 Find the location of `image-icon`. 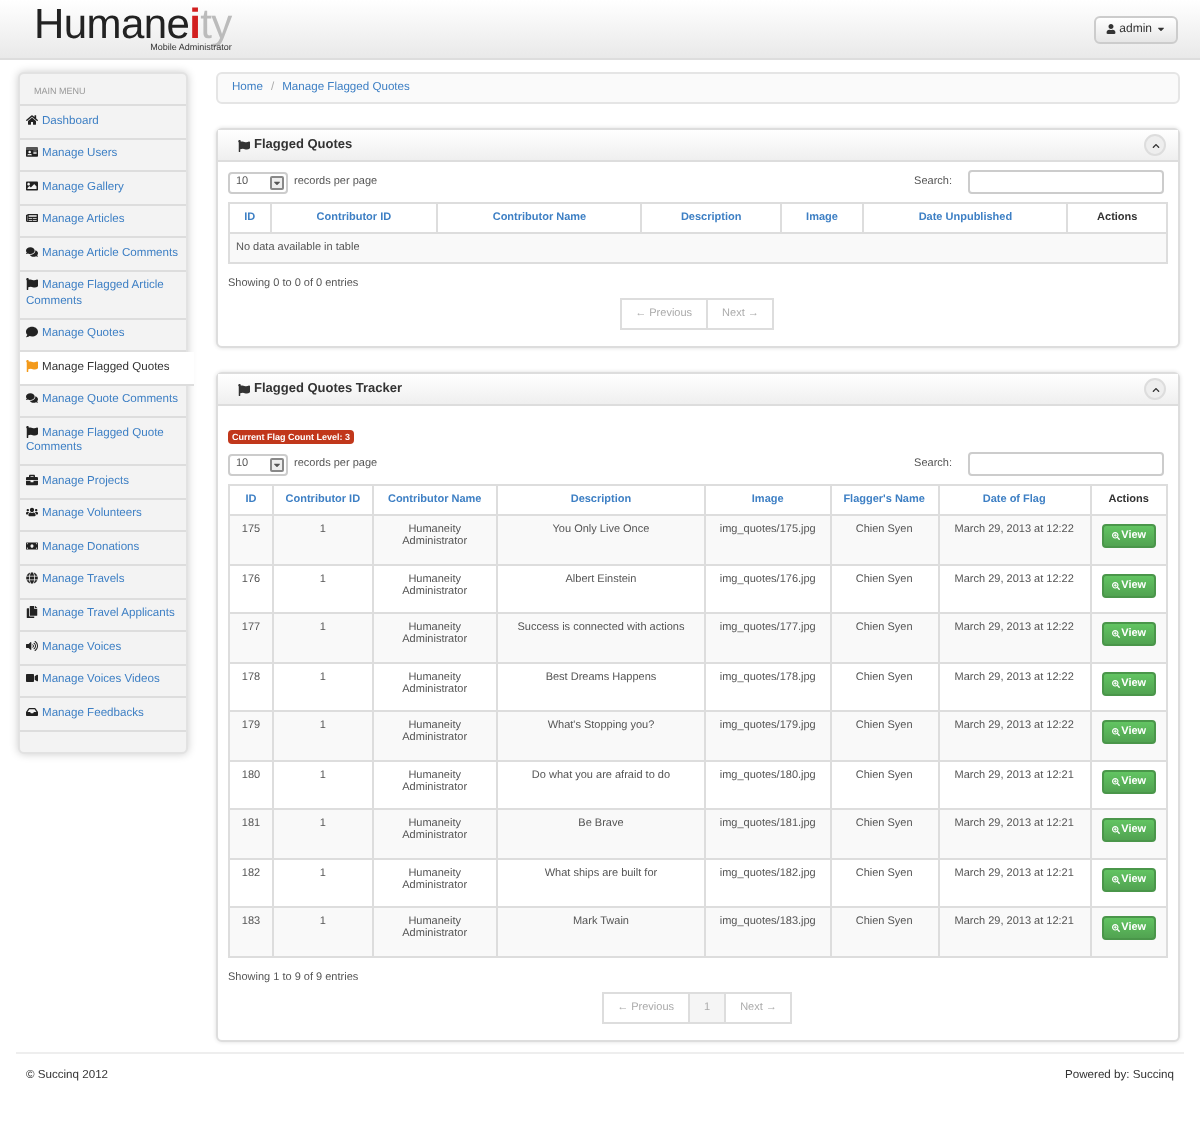

image-icon is located at coordinates (32, 185).